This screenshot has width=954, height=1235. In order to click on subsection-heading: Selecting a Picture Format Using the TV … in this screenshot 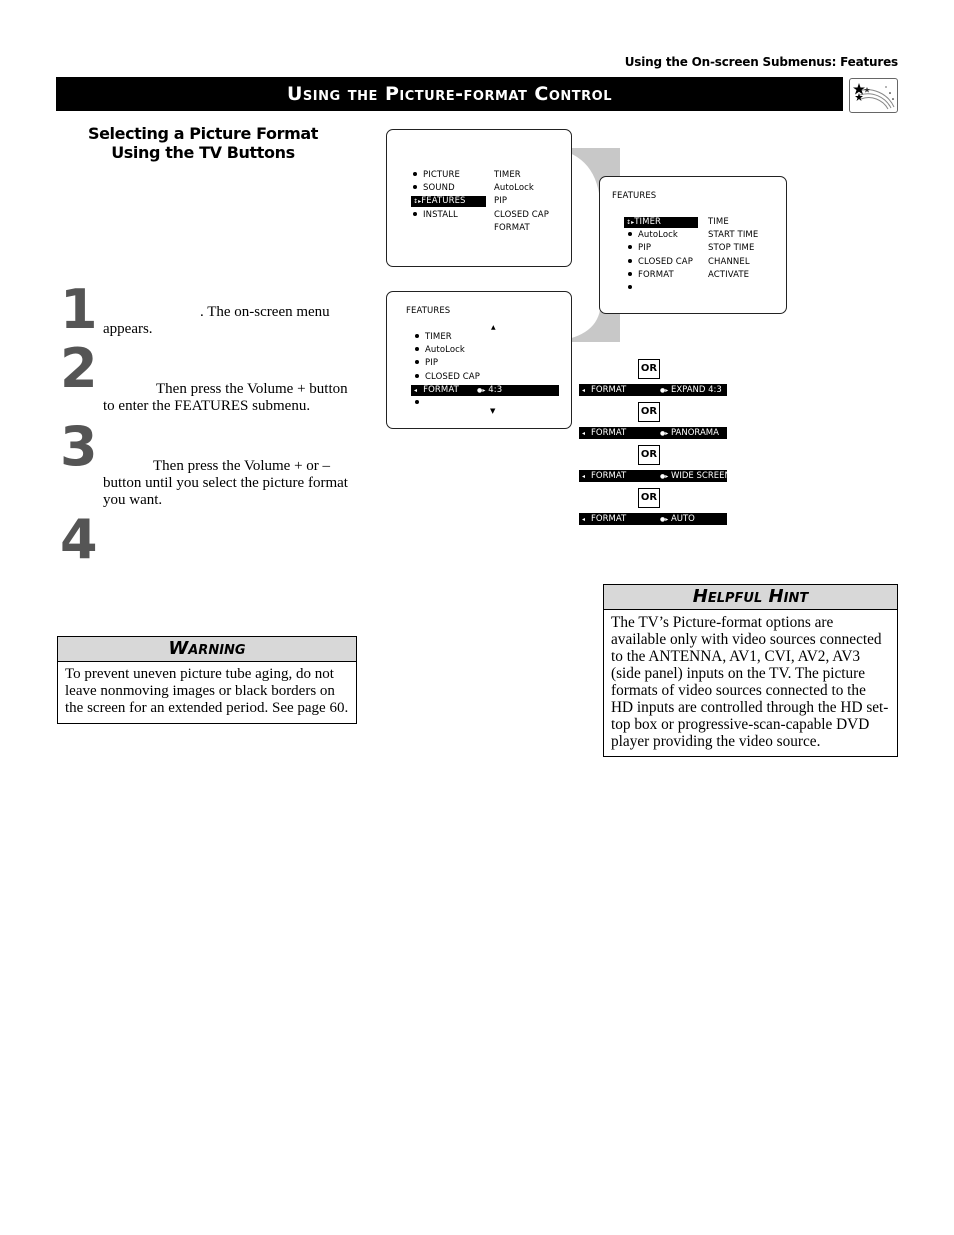, I will do `click(203, 143)`.